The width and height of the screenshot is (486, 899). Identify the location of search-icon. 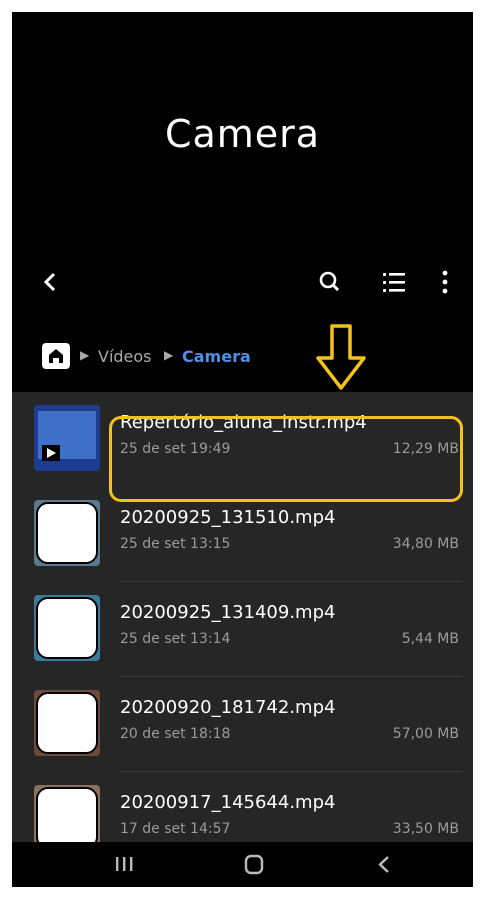
(330, 282).